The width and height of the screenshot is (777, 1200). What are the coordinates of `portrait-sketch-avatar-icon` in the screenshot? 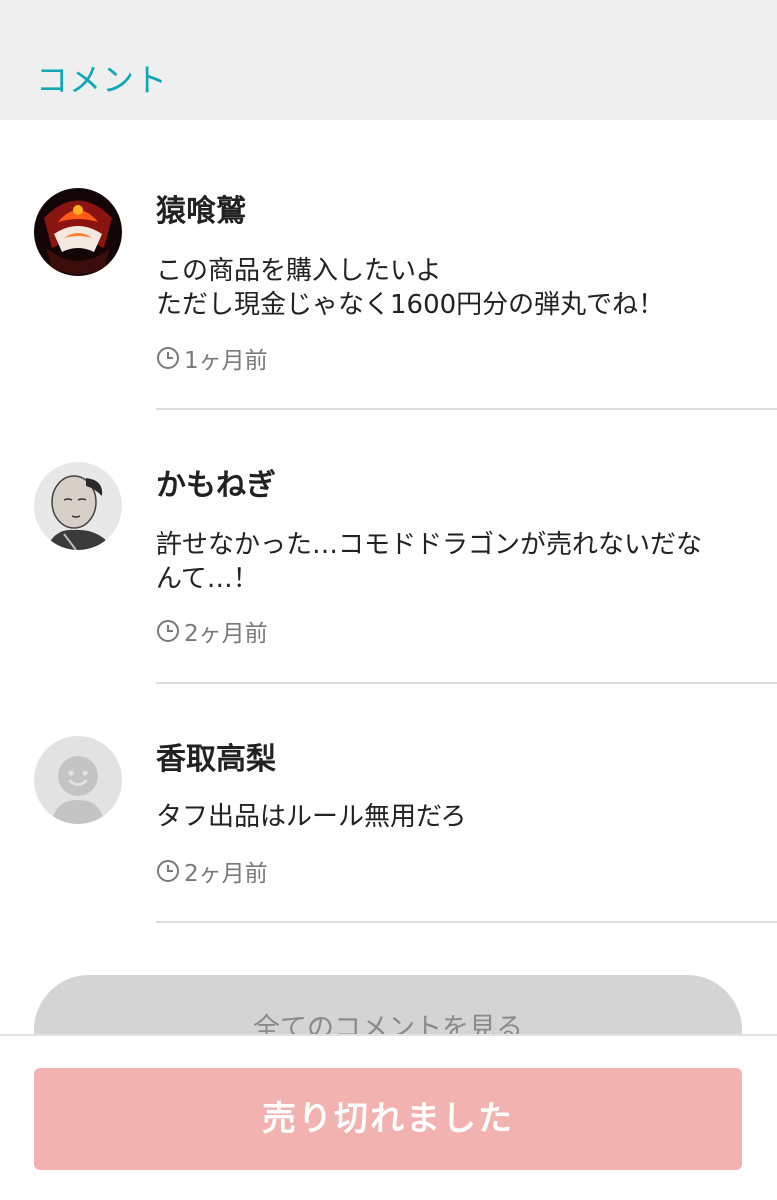 It's located at (78, 506).